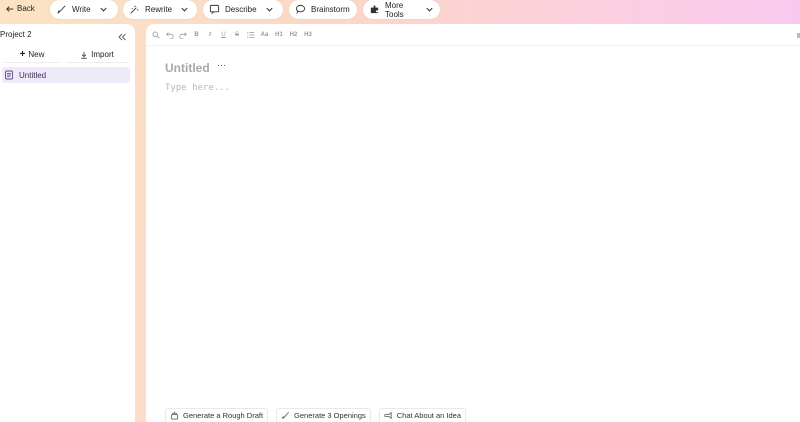  I want to click on strikethrough-icon: S, so click(237, 35).